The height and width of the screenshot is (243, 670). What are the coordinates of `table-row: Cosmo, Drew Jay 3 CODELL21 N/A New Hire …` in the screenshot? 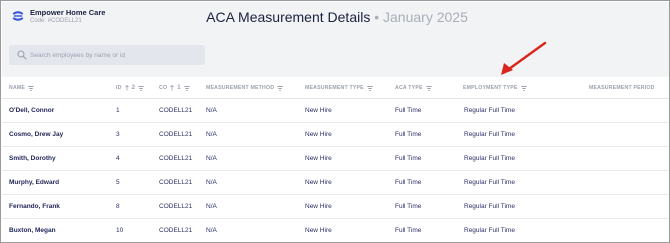 It's located at (335, 135).